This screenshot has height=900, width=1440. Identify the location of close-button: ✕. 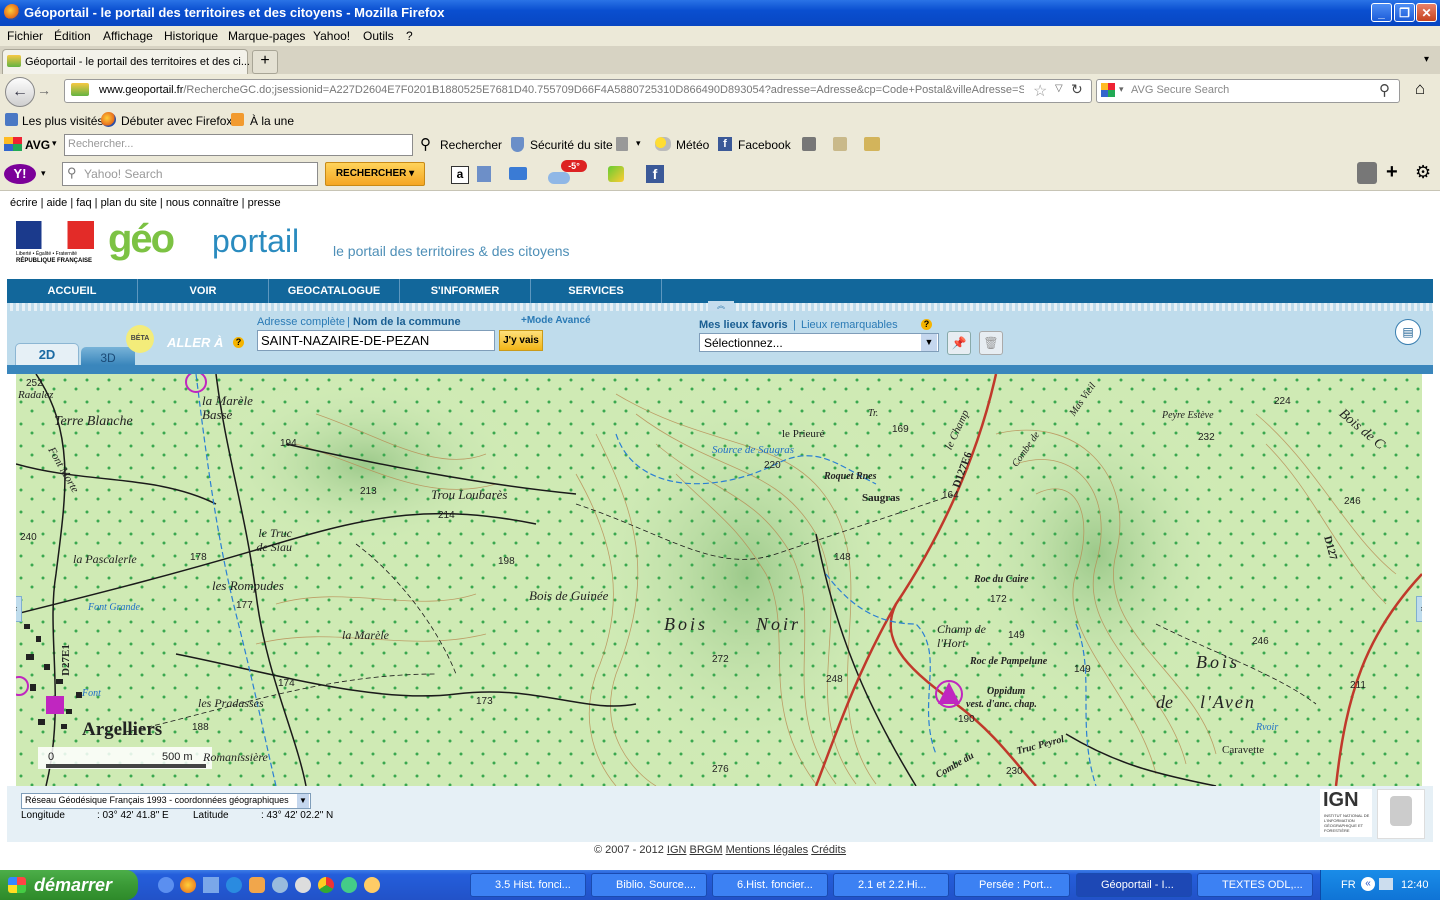
(1426, 12).